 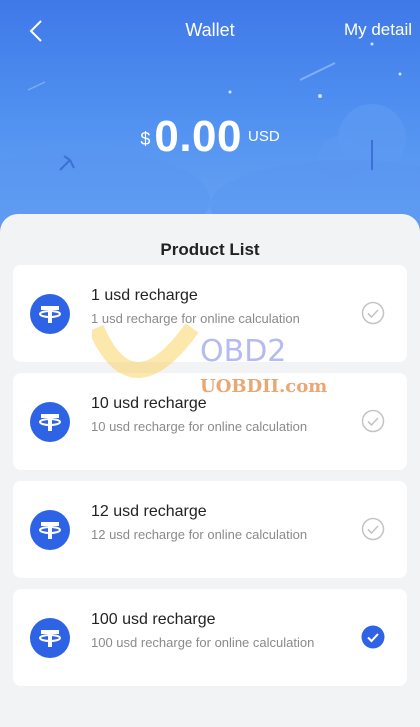 What do you see at coordinates (153, 619) in the screenshot?
I see `product-name: 100 usd recharge` at bounding box center [153, 619].